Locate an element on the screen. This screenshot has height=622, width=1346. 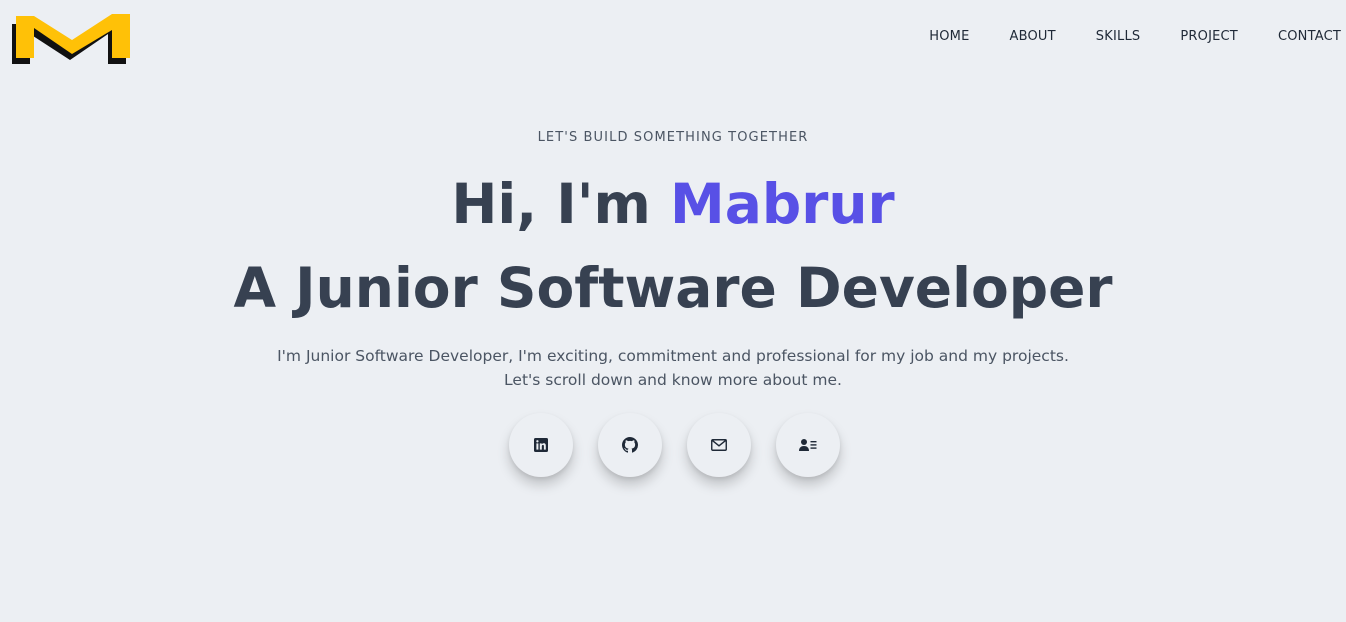
nav-project: PROJECT is located at coordinates (1209, 36).